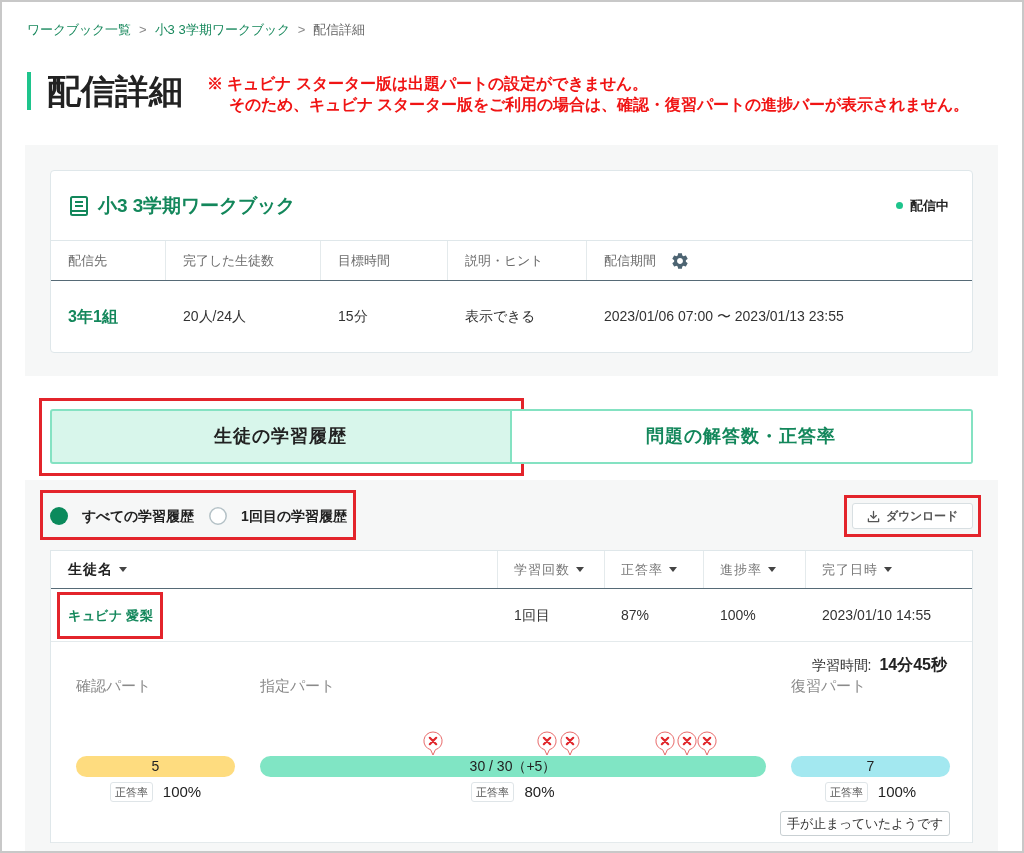 This screenshot has height=853, width=1024. I want to click on table-cell-text: 87%, so click(635, 615).